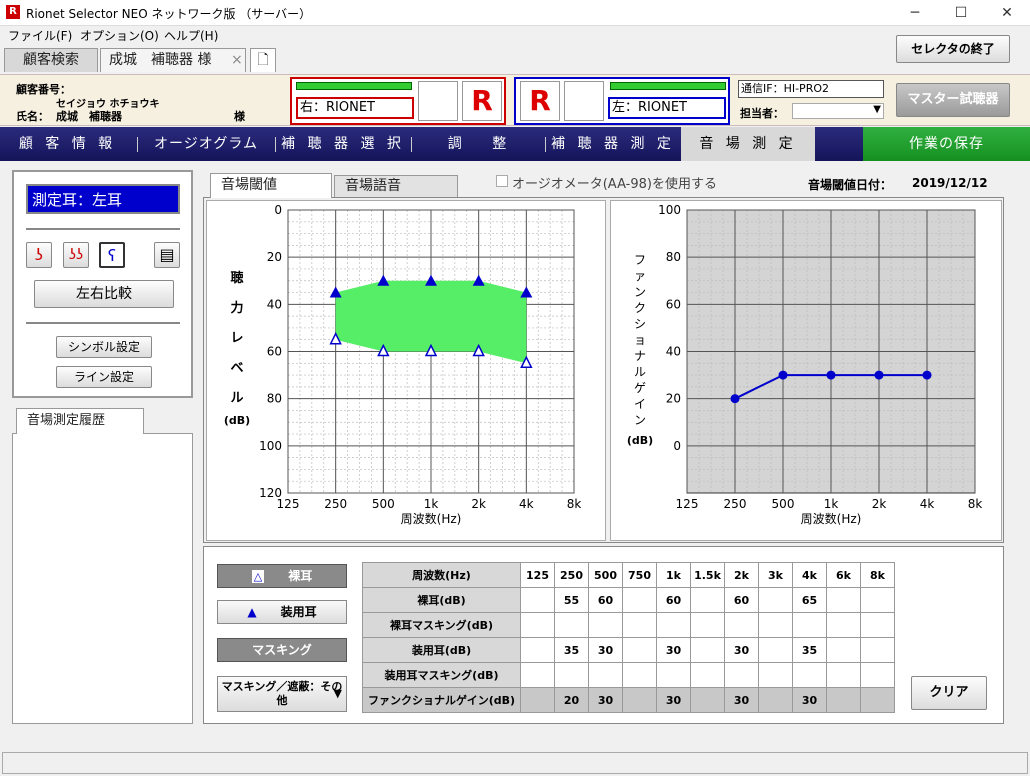 Image resolution: width=1030 pixels, height=776 pixels. Describe the element at coordinates (748, 144) in the screenshot. I see `nav-sound-field-measure: 音 場 測 定` at that location.